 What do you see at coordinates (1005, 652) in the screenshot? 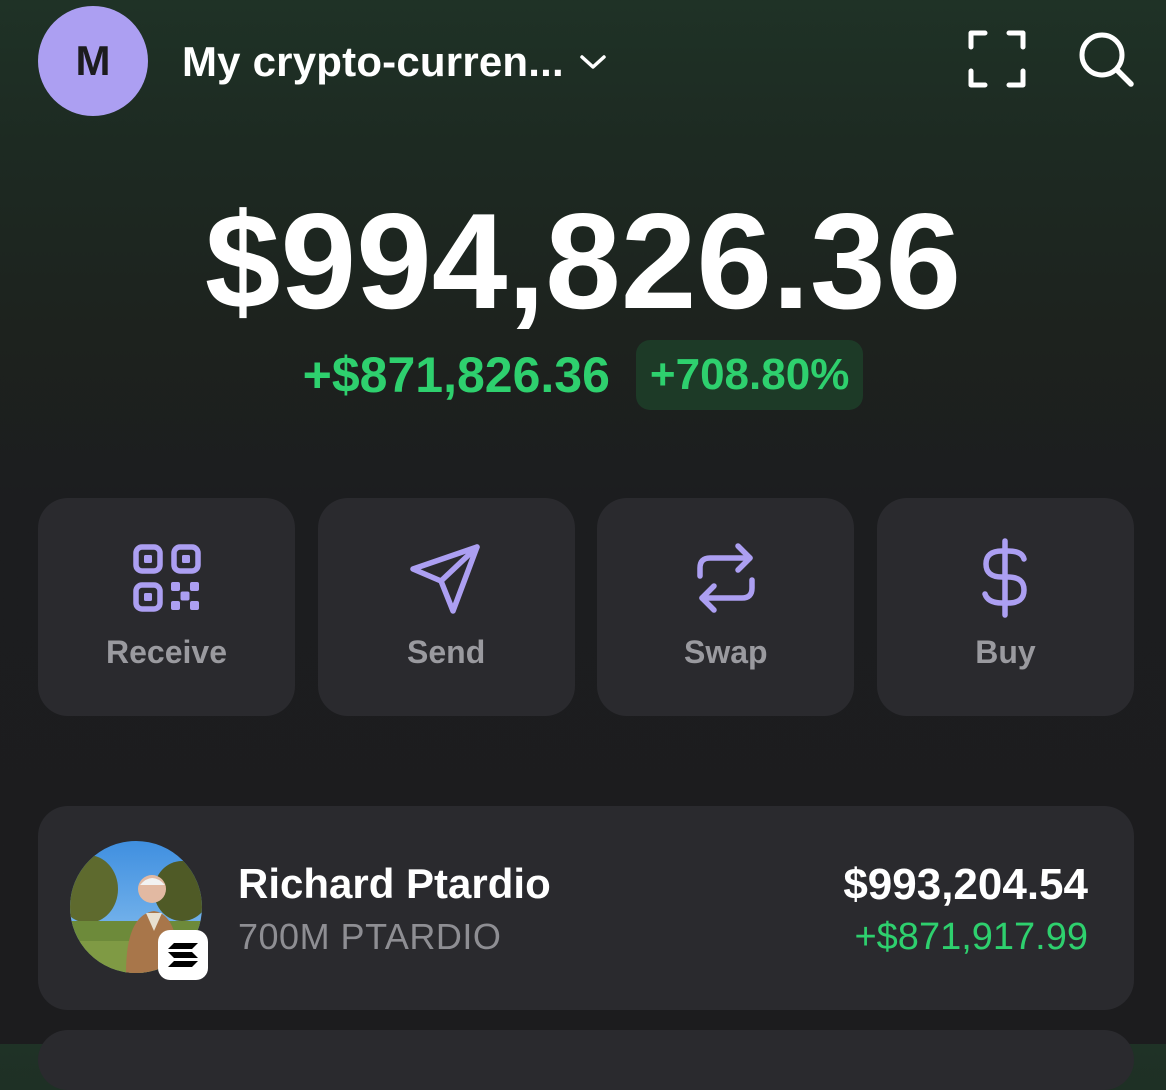
I see `buy-label: Buy` at bounding box center [1005, 652].